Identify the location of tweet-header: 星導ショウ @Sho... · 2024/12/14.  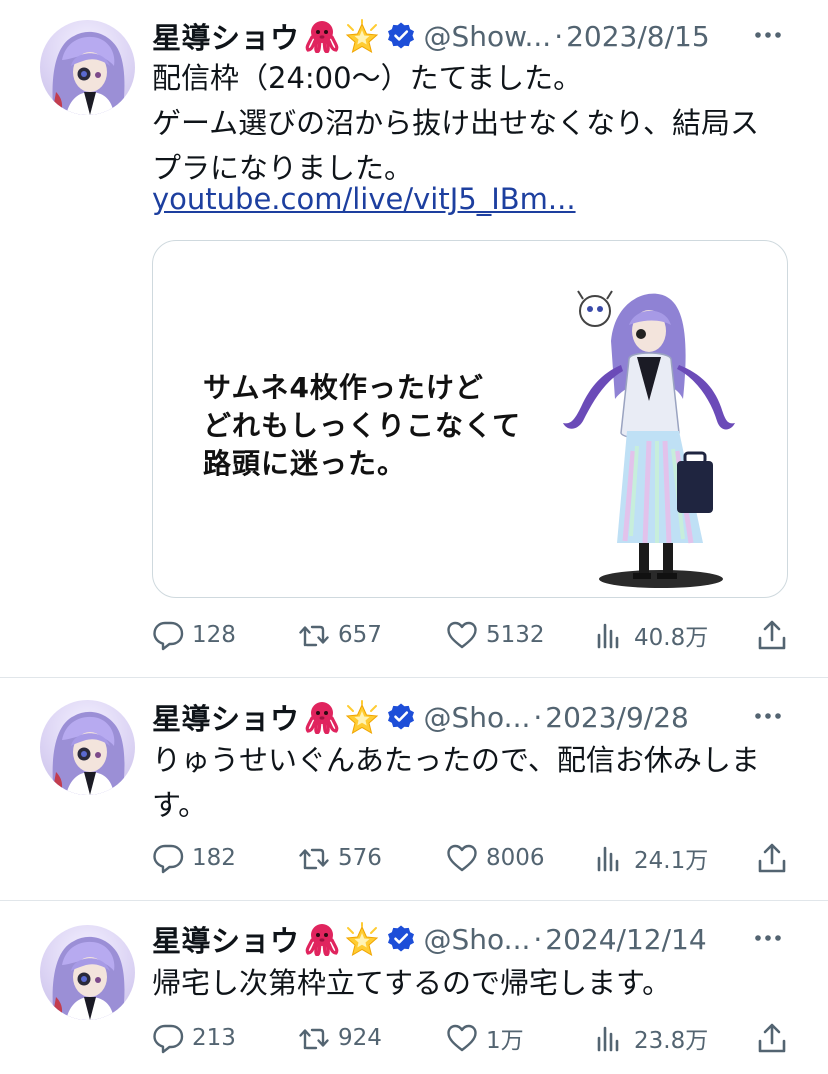
(470, 939).